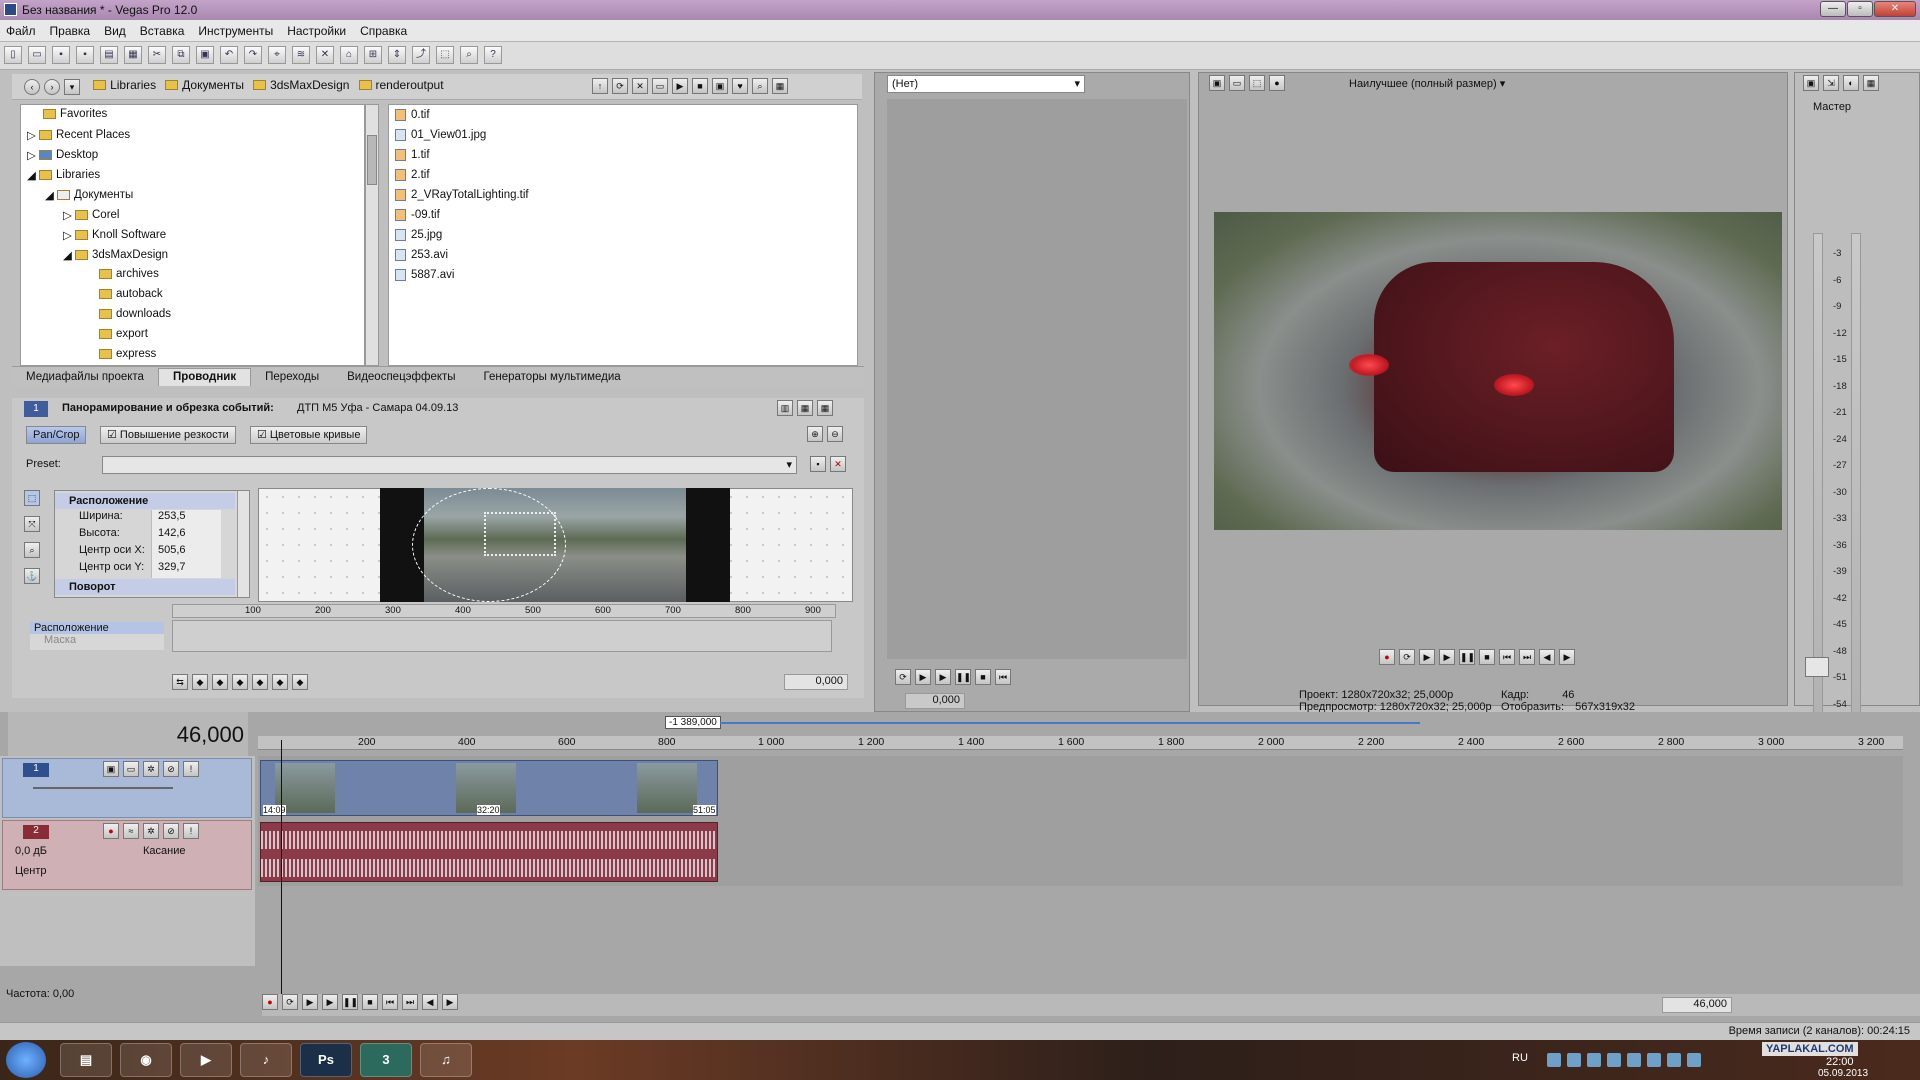 The image size is (1920, 1080). What do you see at coordinates (206, 1060) in the screenshot?
I see `taskbar-media-player: ▶` at bounding box center [206, 1060].